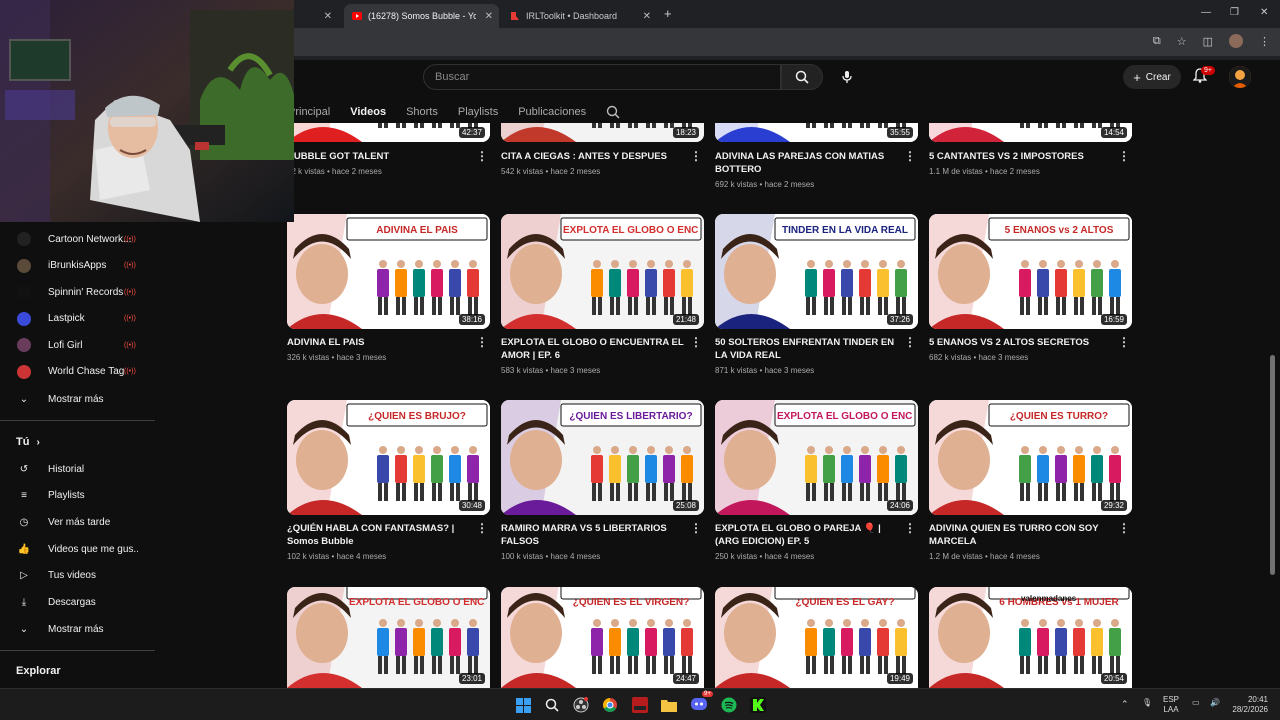 This screenshot has width=1280, height=720. I want to click on video-metadata: 542 k vistas • hace 2 meses, so click(551, 171).